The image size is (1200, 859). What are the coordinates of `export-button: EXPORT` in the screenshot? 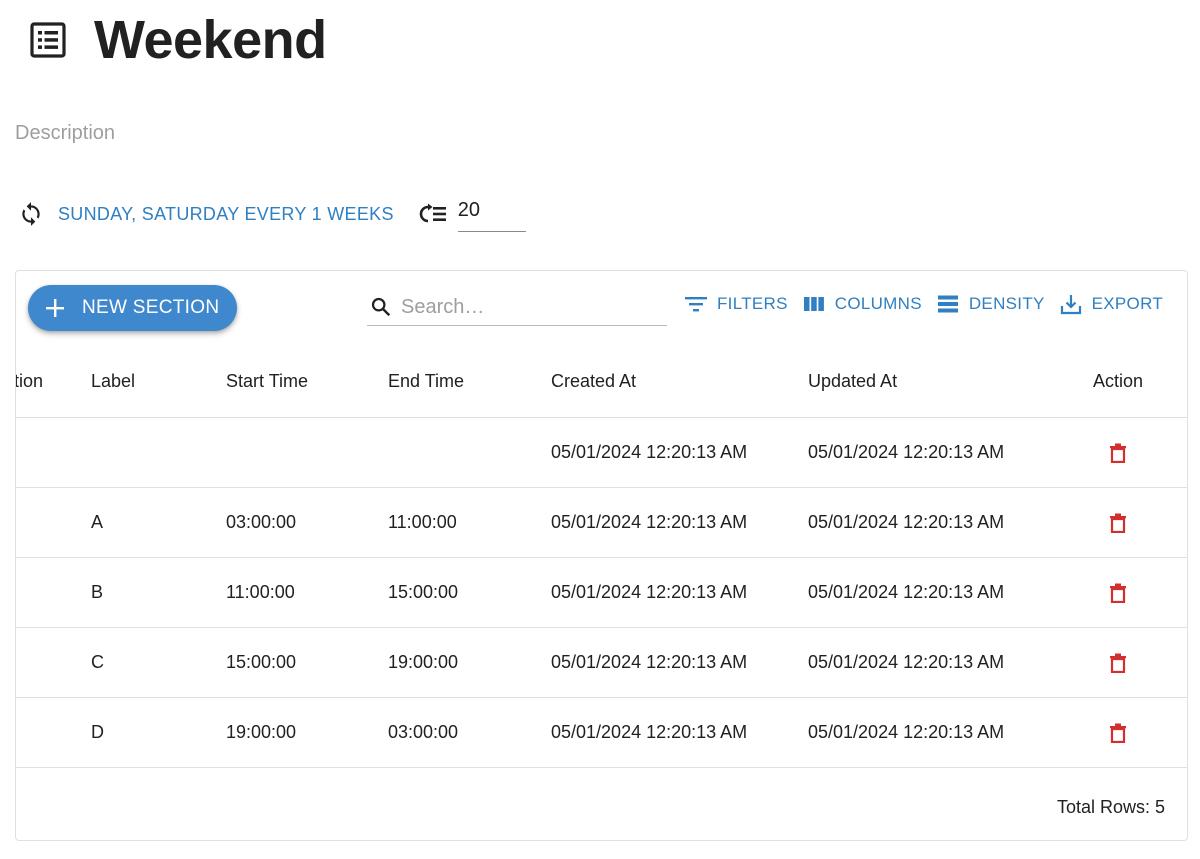 It's located at (1111, 304).